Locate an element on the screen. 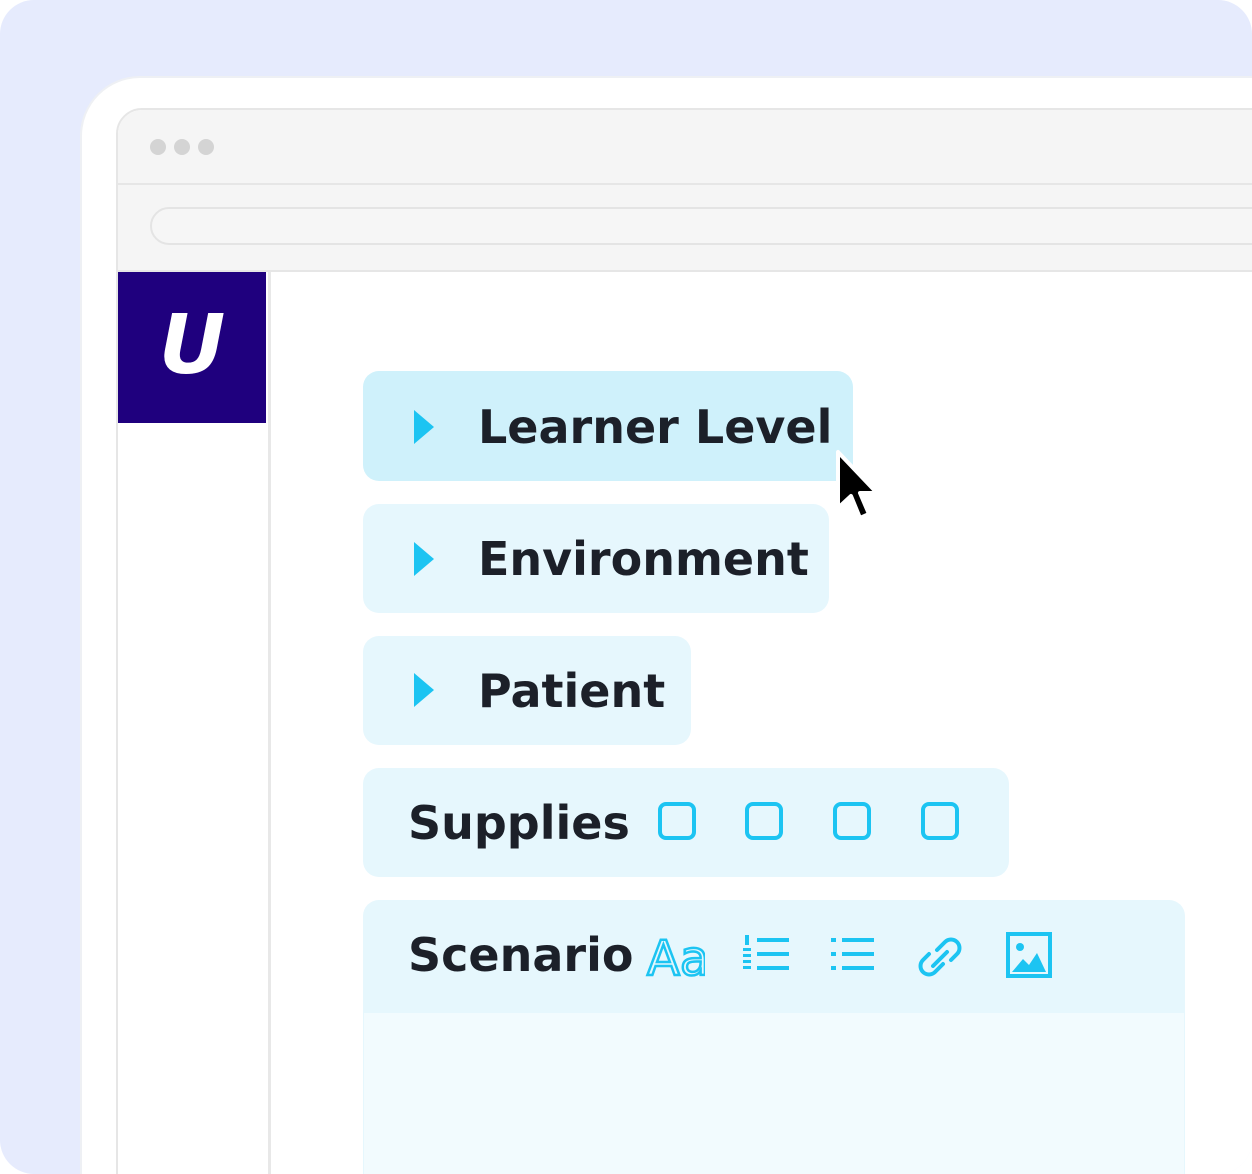 Image resolution: width=1252 pixels, height=1174 pixels. section-patient: Patient is located at coordinates (527, 690).